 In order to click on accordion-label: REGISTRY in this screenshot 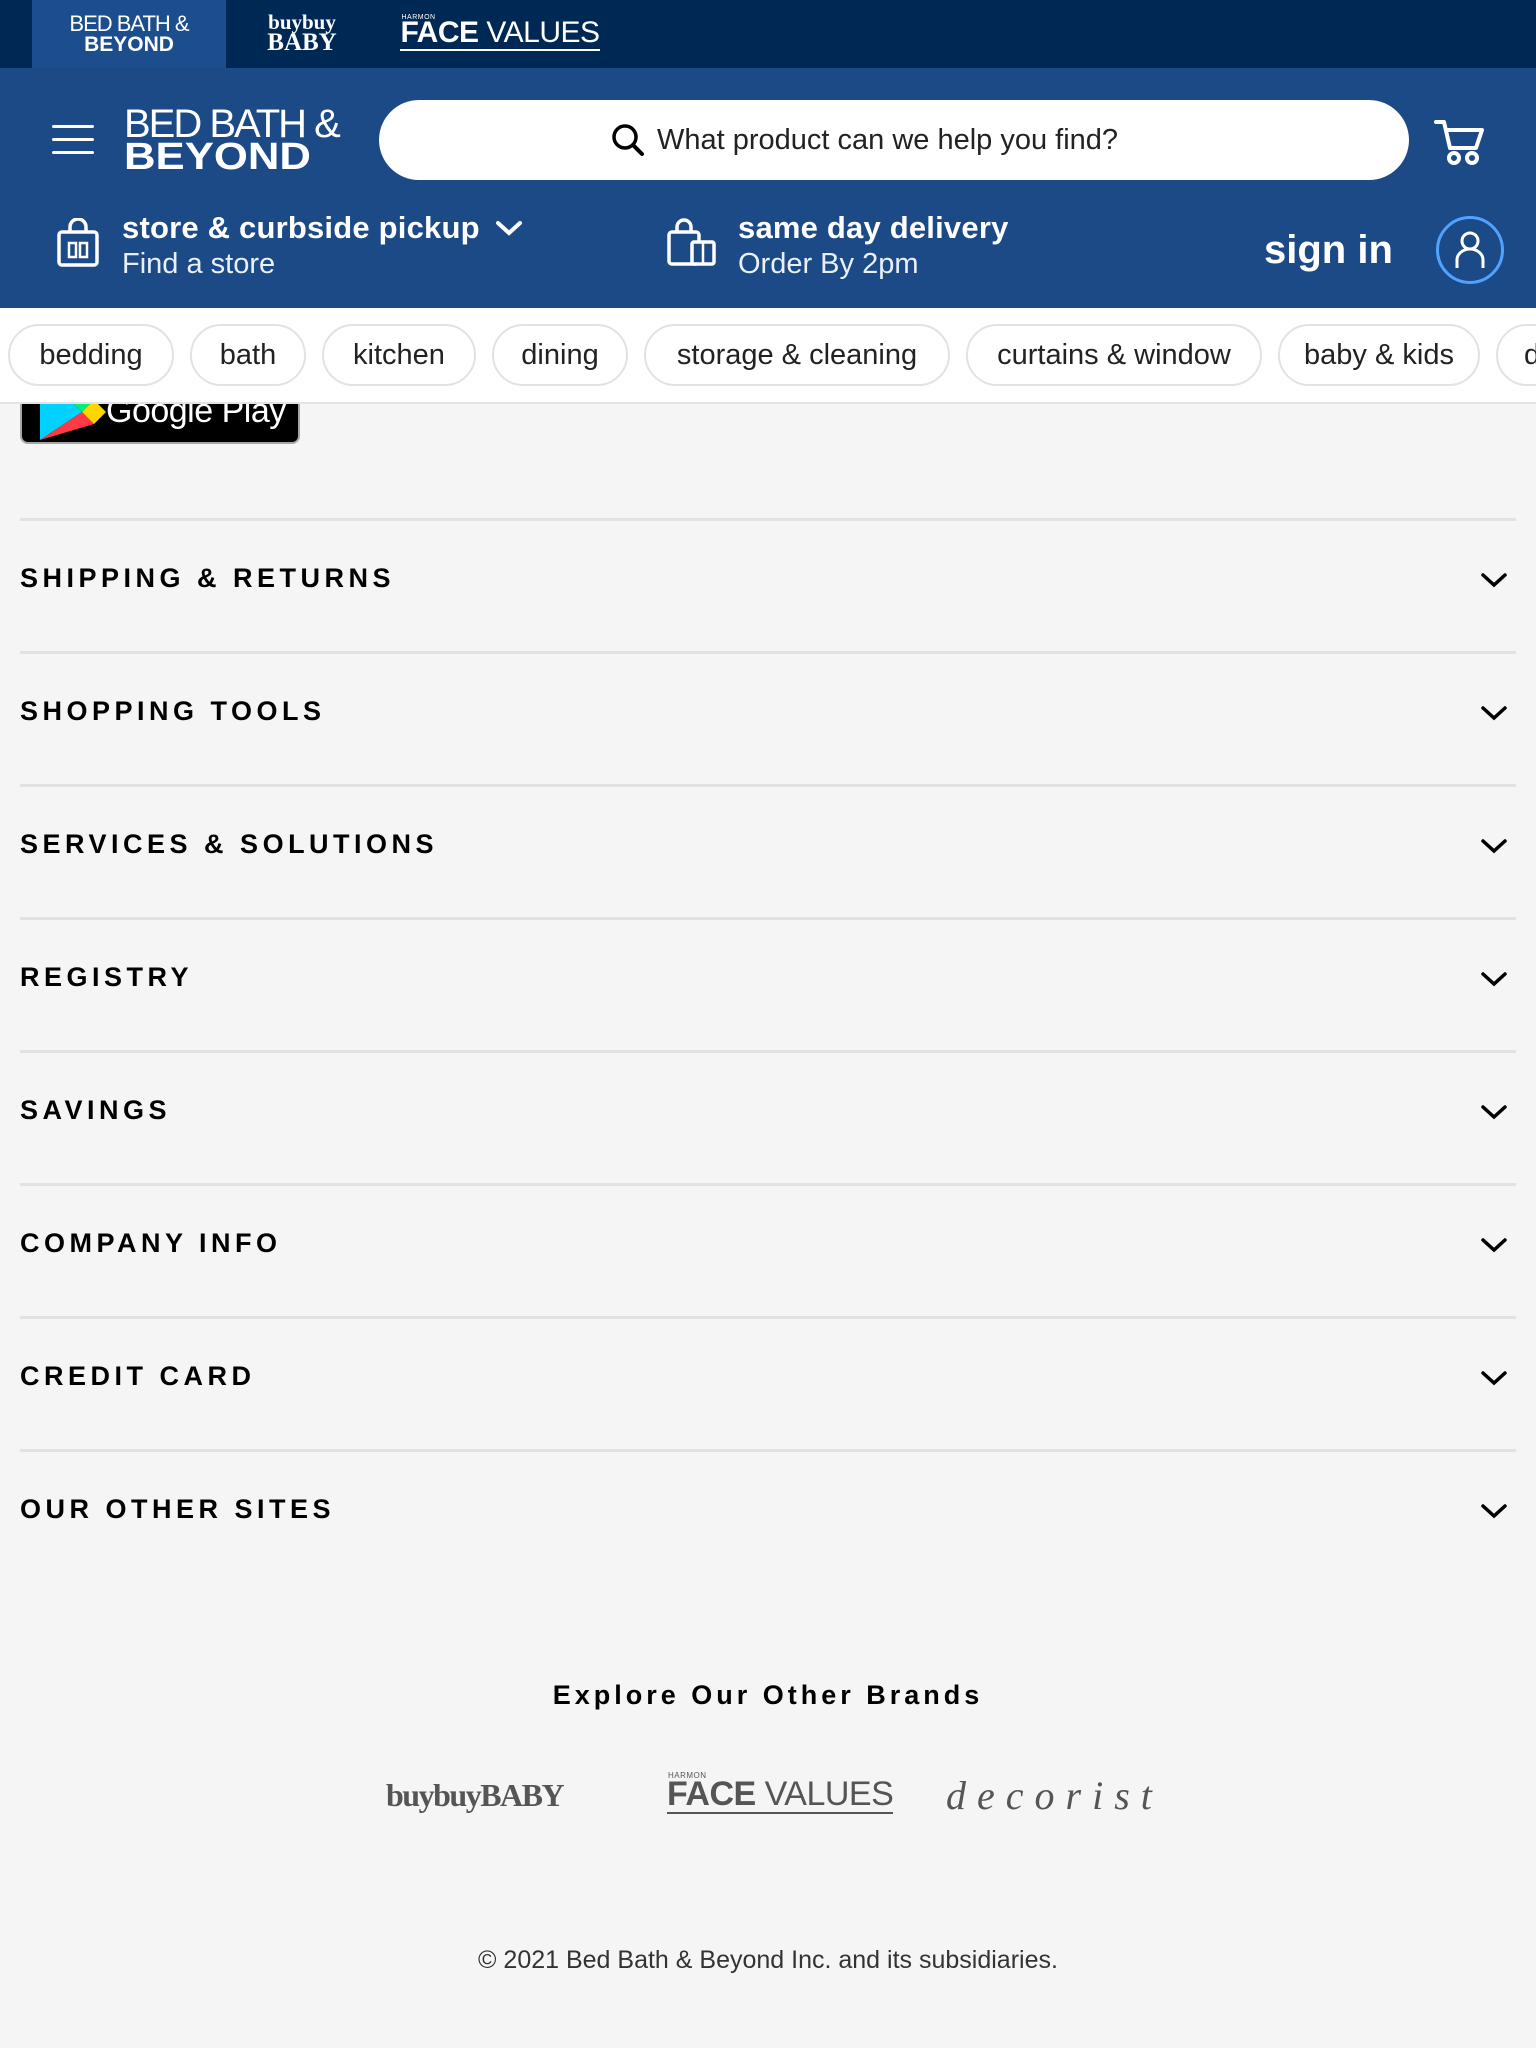, I will do `click(107, 977)`.